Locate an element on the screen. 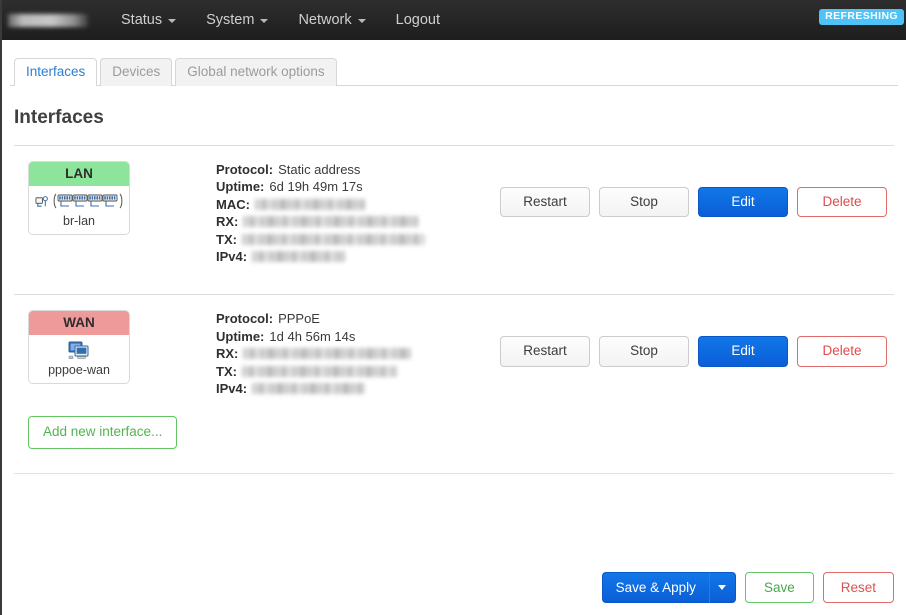  tab-interfaces: Interfaces is located at coordinates (56, 72).